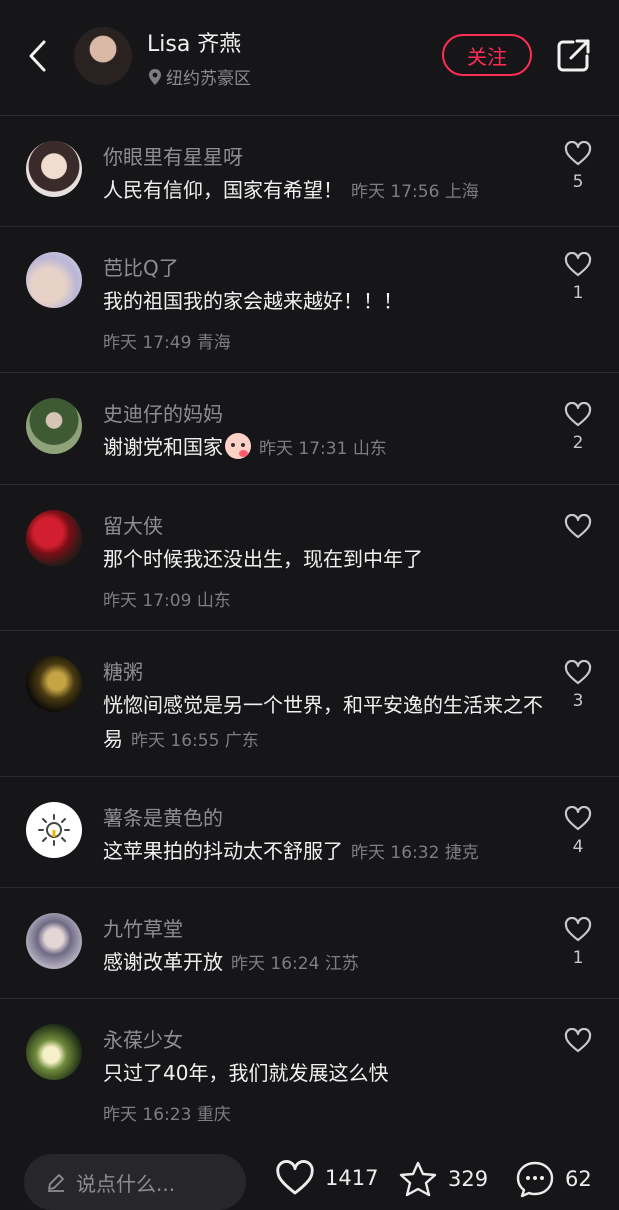  Describe the element at coordinates (173, 155) in the screenshot. I see `commenter-name: 你眼里有星星呀` at that location.